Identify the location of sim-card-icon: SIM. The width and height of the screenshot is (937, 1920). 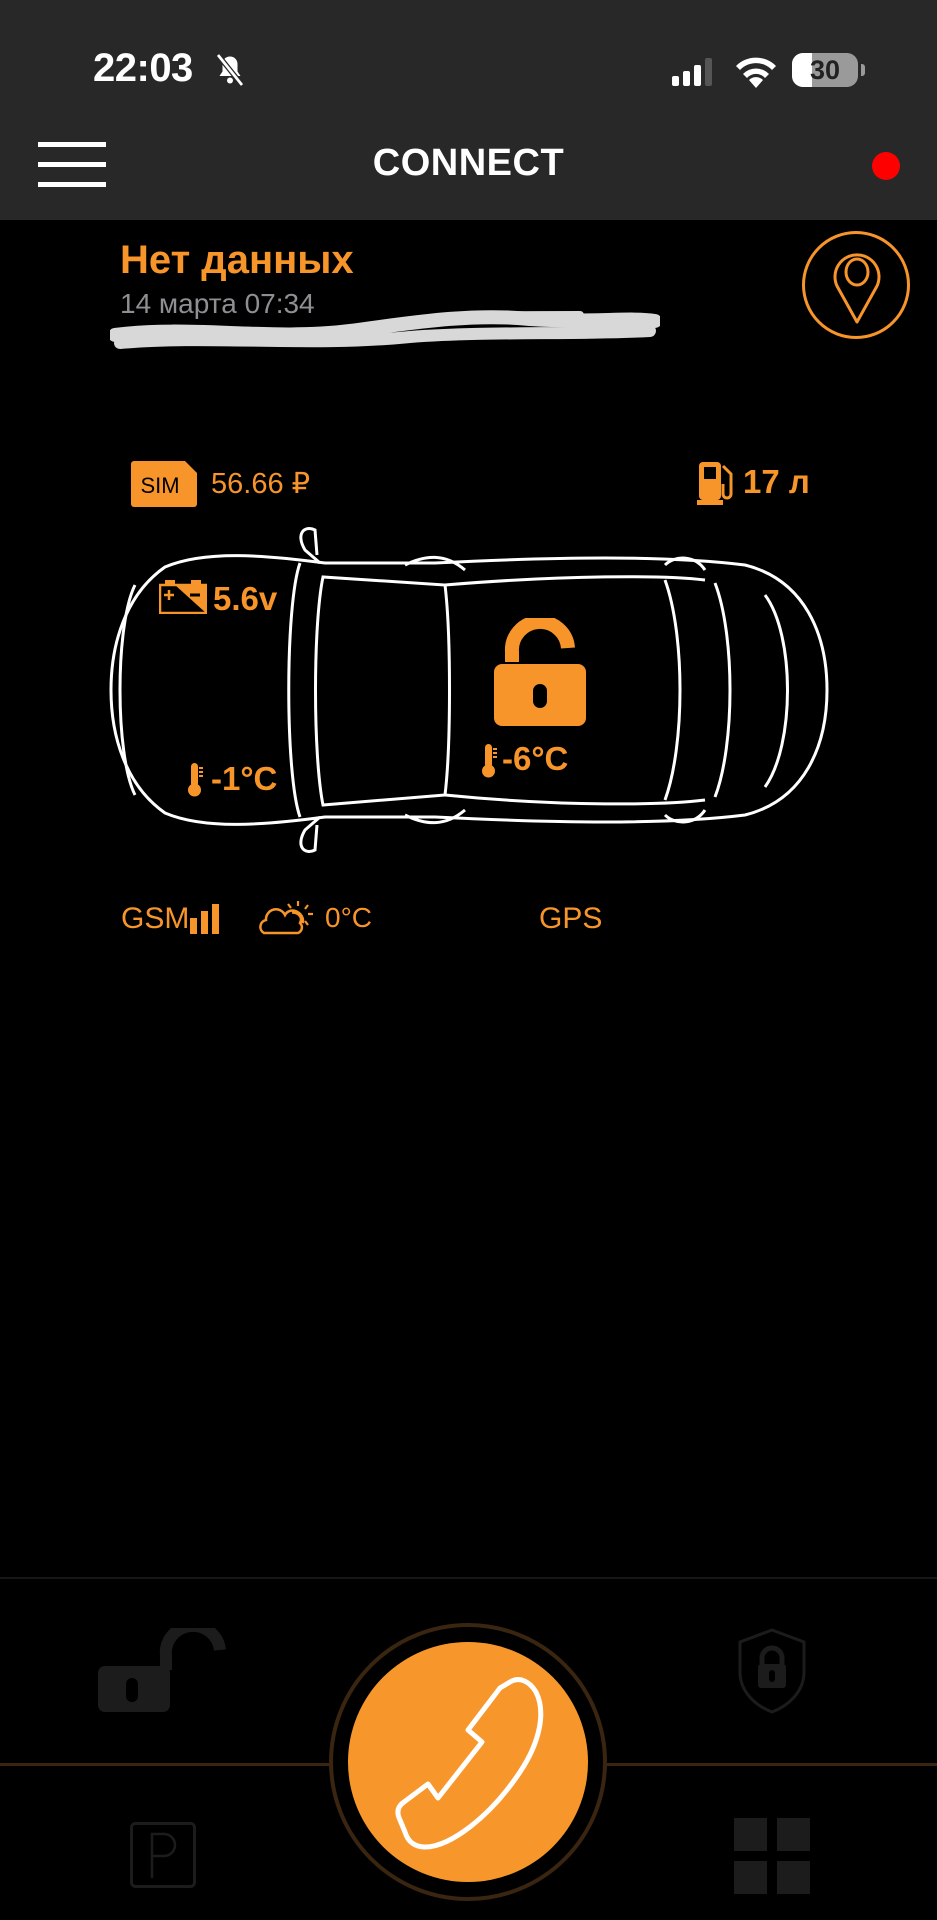
(164, 484).